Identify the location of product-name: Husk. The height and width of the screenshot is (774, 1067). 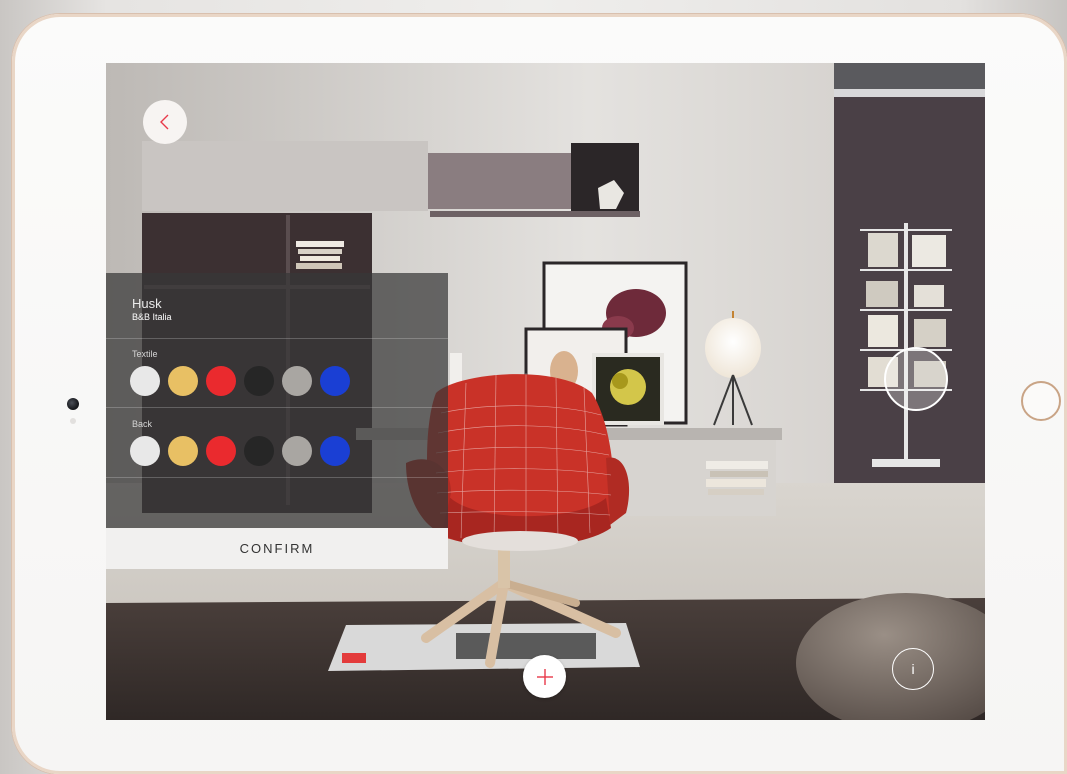
(147, 303).